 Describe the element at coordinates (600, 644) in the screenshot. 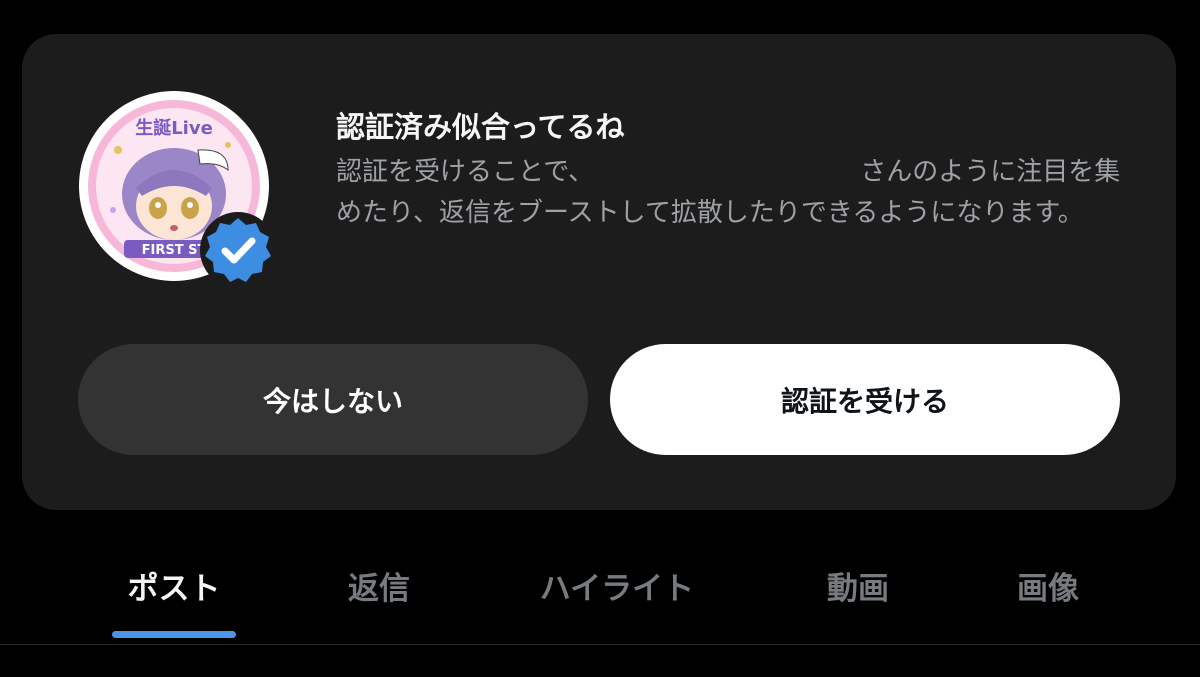

I see `tabs-divider` at that location.